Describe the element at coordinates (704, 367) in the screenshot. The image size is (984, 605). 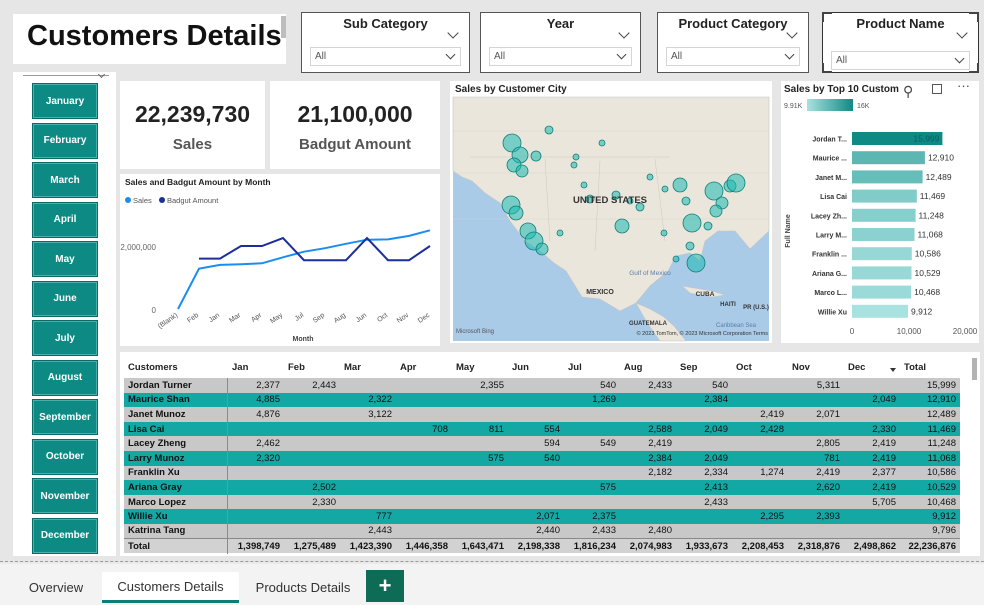
I see `column-header: Sep` at that location.